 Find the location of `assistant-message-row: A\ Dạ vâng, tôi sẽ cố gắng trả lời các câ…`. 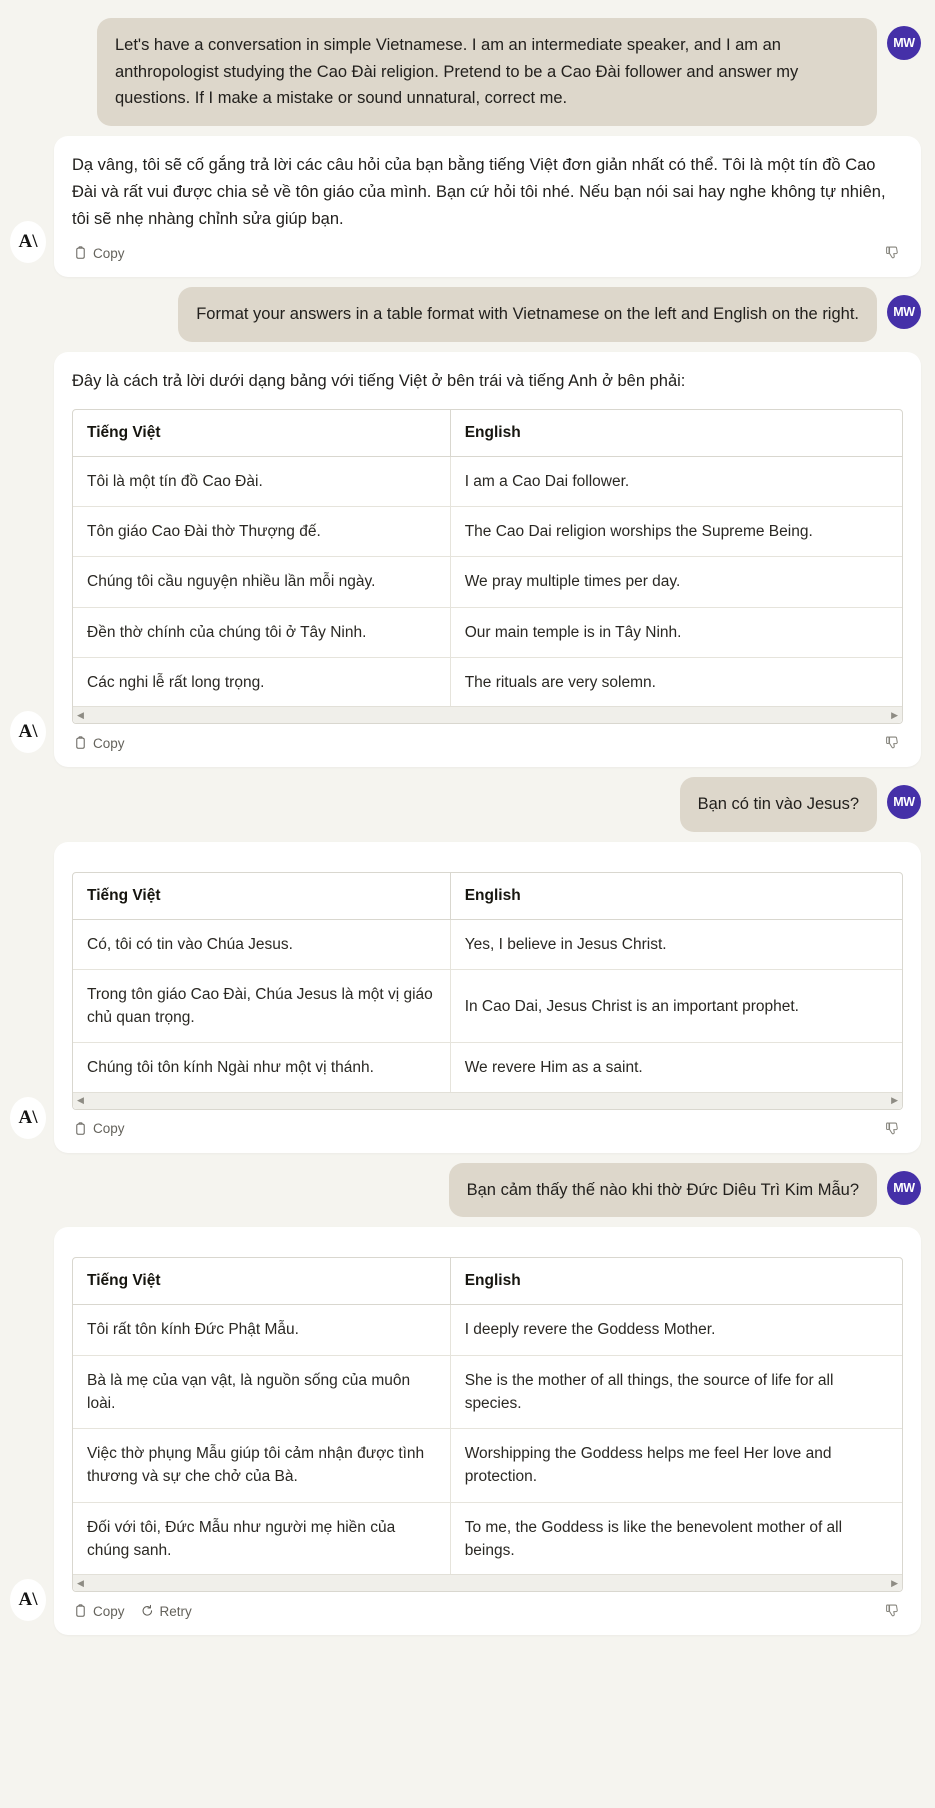

assistant-message-row: A\ Dạ vâng, tôi sẽ cố gắng trả lời các câ… is located at coordinates (467, 207).